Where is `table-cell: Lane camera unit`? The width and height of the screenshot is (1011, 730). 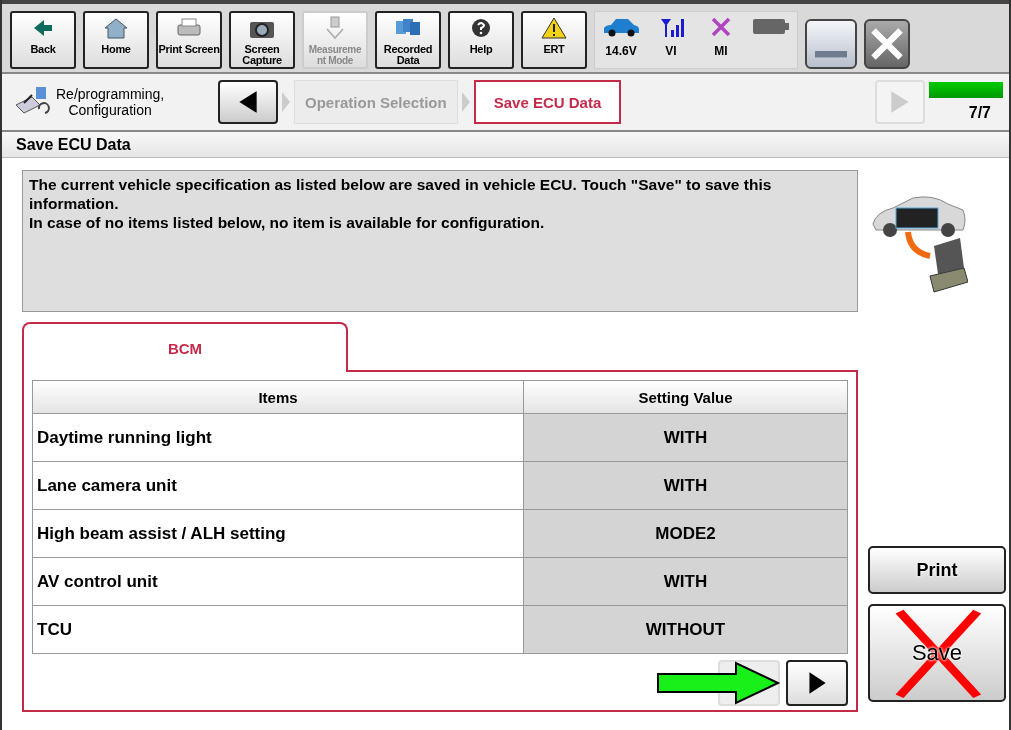 table-cell: Lane camera unit is located at coordinates (278, 485).